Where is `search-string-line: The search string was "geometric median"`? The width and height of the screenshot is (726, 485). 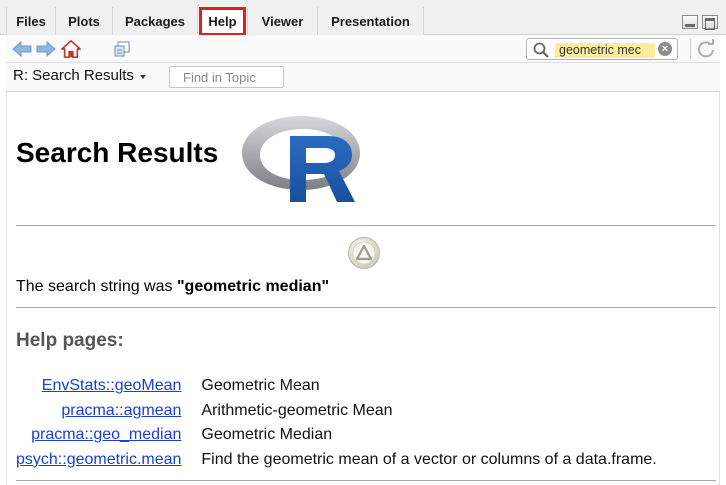
search-string-line: The search string was "geometric median" is located at coordinates (172, 287).